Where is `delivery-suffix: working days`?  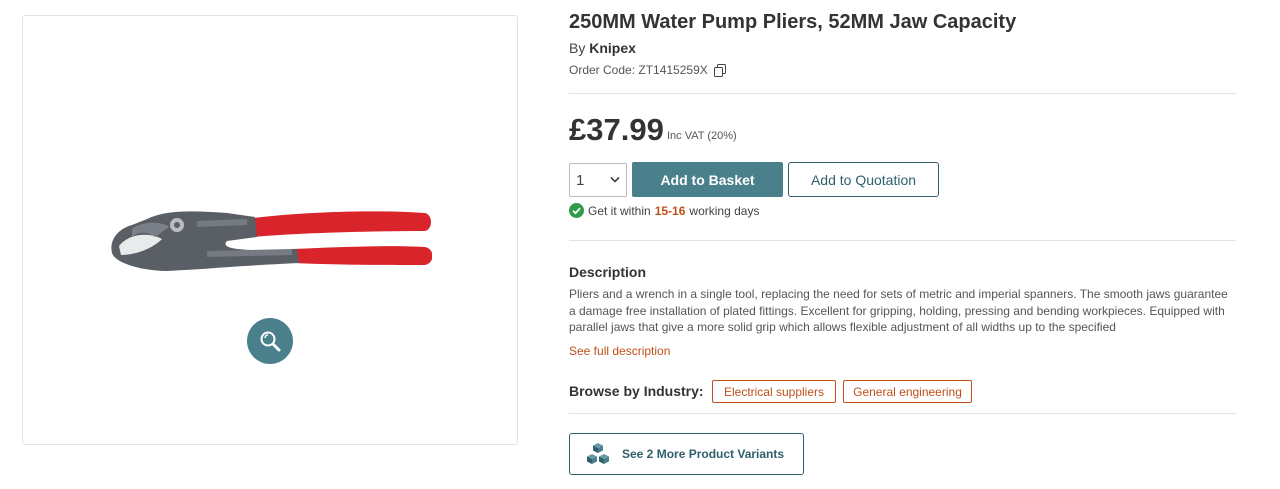
delivery-suffix: working days is located at coordinates (724, 210).